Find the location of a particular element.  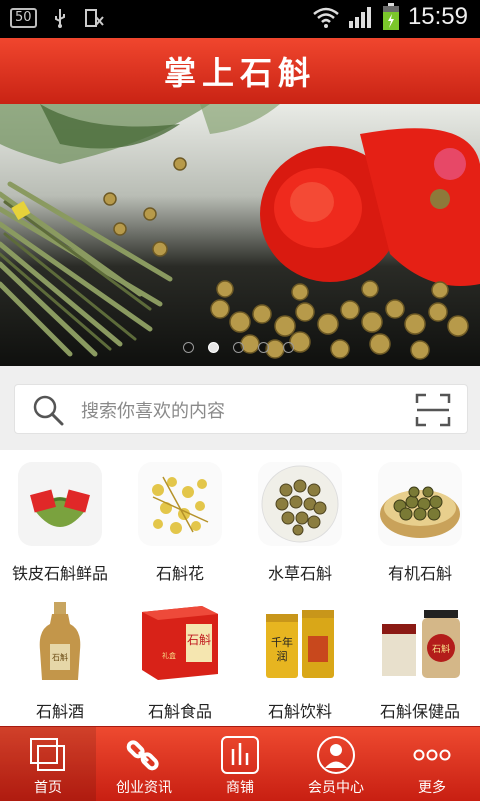

tab-label: 首页 is located at coordinates (48, 788).